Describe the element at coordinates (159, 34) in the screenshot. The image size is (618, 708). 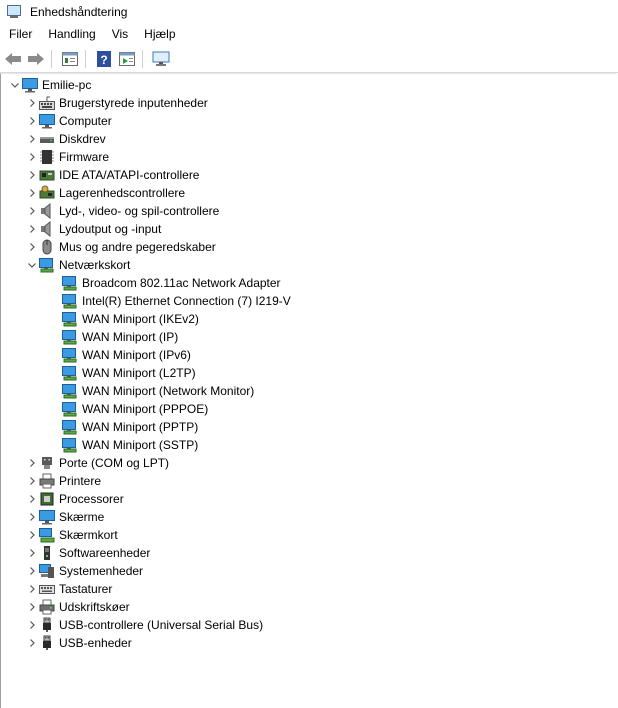
I see `menu-help: Hjælp` at that location.